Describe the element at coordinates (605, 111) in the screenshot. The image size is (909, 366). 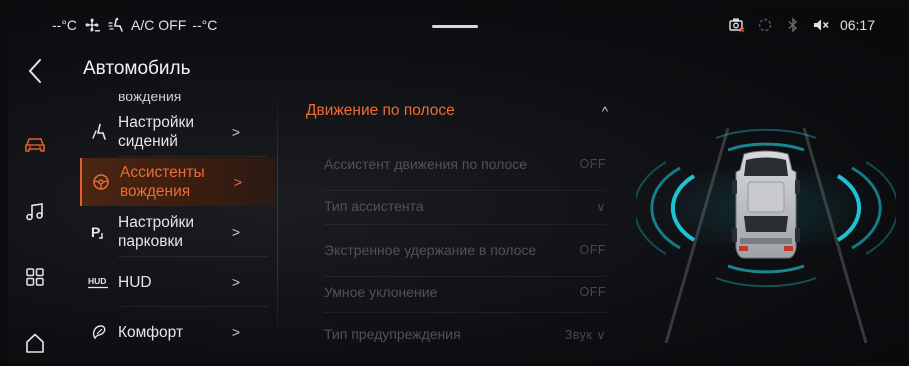
I see `chevron-up-icon: ^` at that location.